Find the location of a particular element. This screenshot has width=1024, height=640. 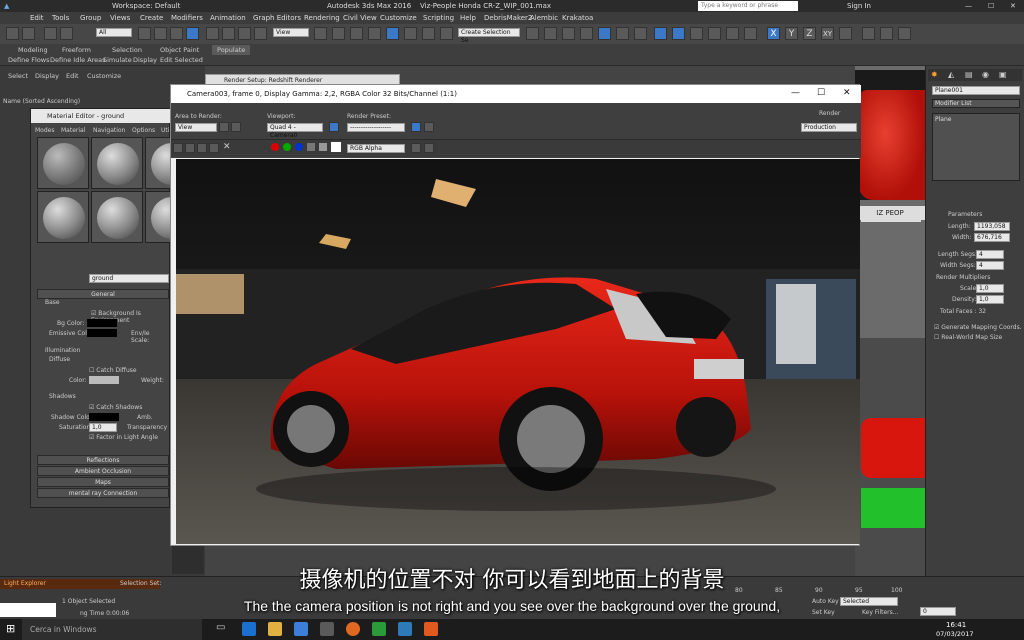

task-view-icon: ▭ is located at coordinates (220, 627).